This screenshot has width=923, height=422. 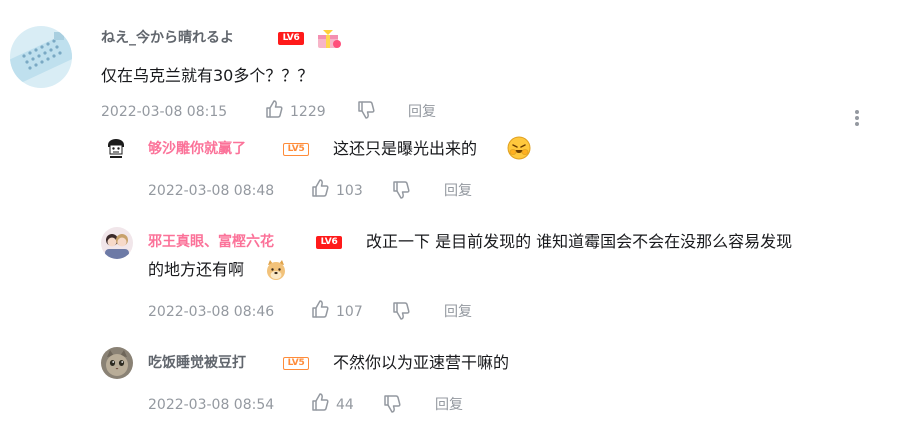 What do you see at coordinates (345, 405) in the screenshot?
I see `like-count: 44` at bounding box center [345, 405].